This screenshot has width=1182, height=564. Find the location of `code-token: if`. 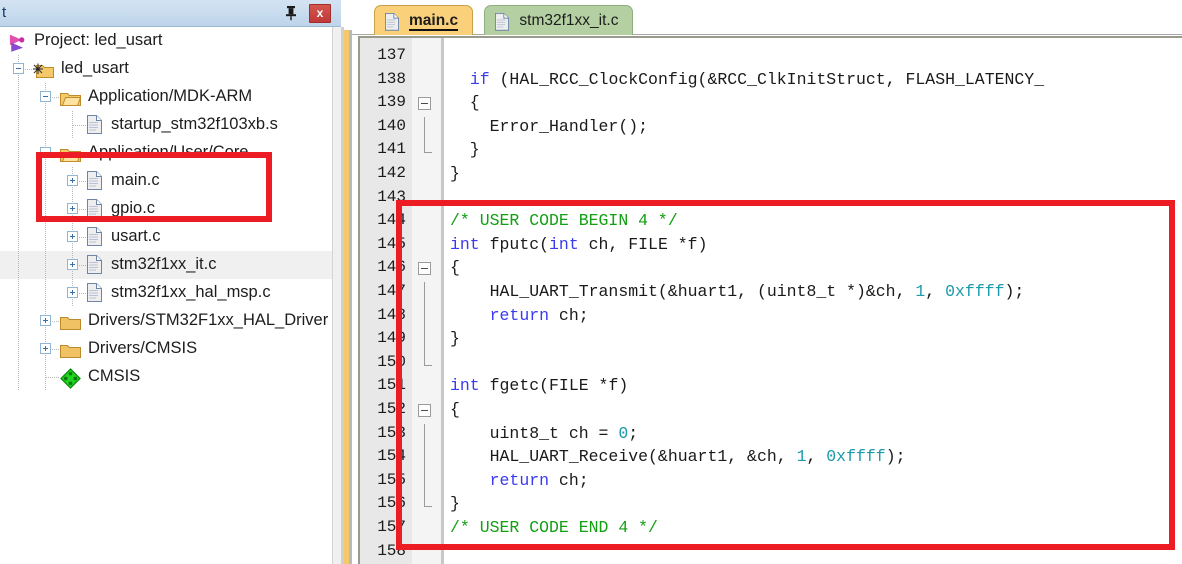

code-token: if is located at coordinates (479, 79).